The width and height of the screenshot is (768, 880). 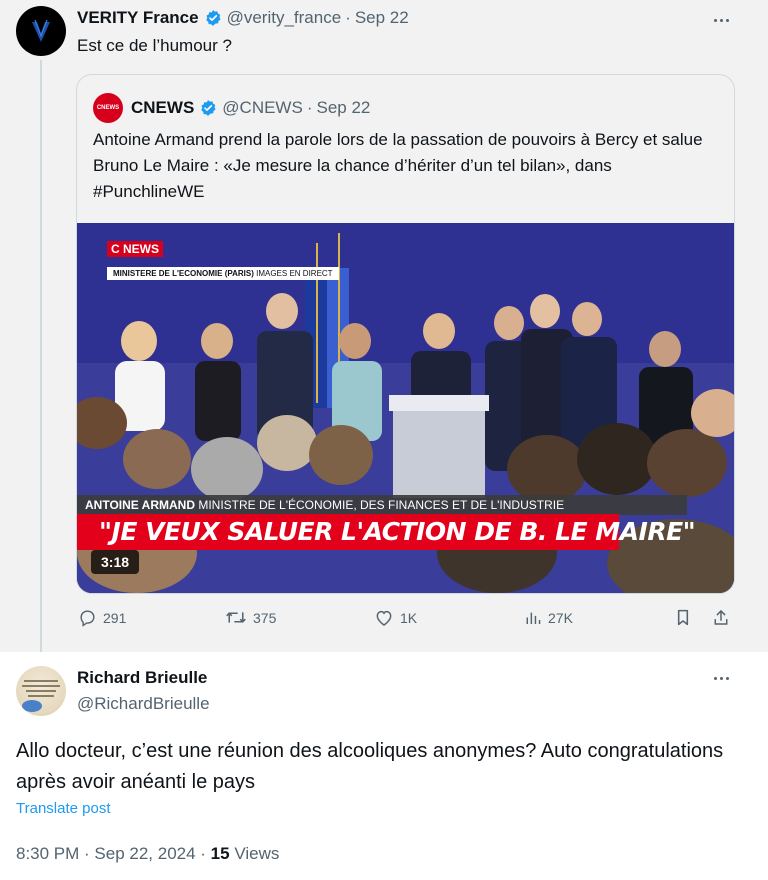 I want to click on quoted-tweet-header: CNEWS CNEWS @CNEWS · Sep 22, so click(x=231, y=108).